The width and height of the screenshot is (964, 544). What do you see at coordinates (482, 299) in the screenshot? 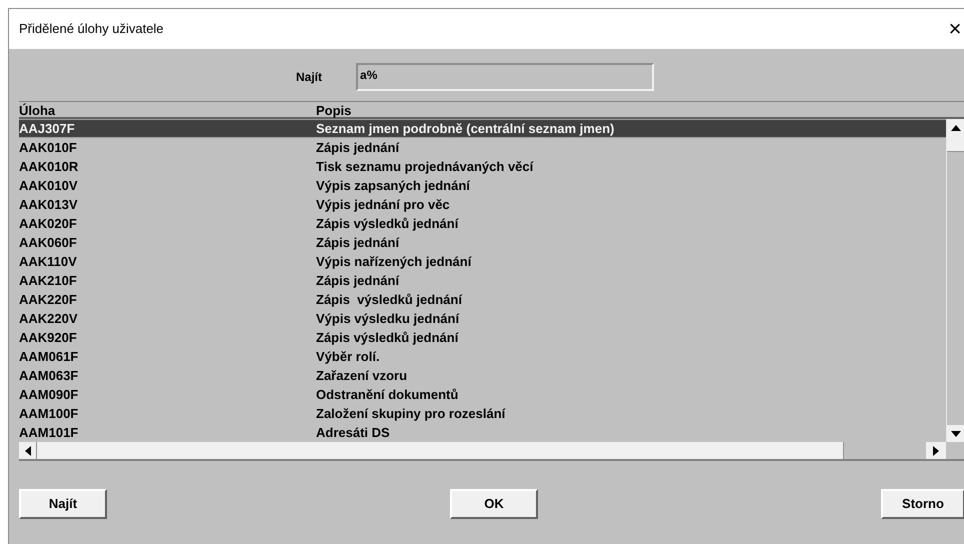
I see `table-row: AAK220F Zápis výsledků jednání` at bounding box center [482, 299].